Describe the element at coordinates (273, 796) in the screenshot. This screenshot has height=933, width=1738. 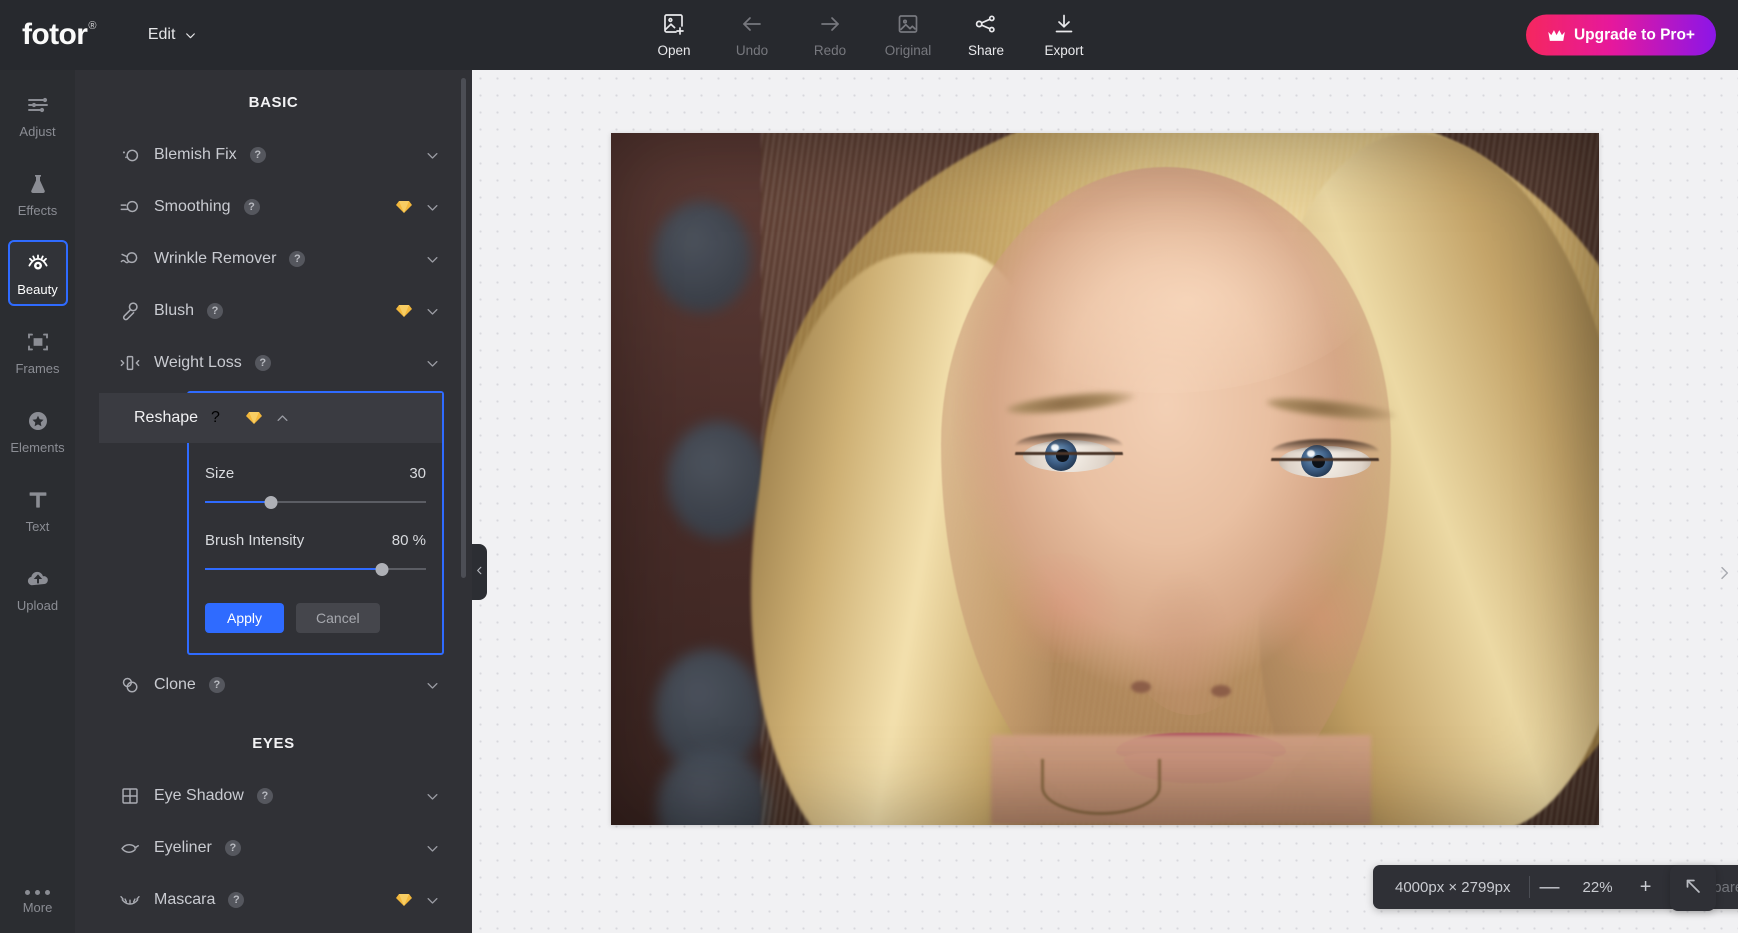
I see `tool-row-eye-shadow: Eye Shadow ?` at that location.